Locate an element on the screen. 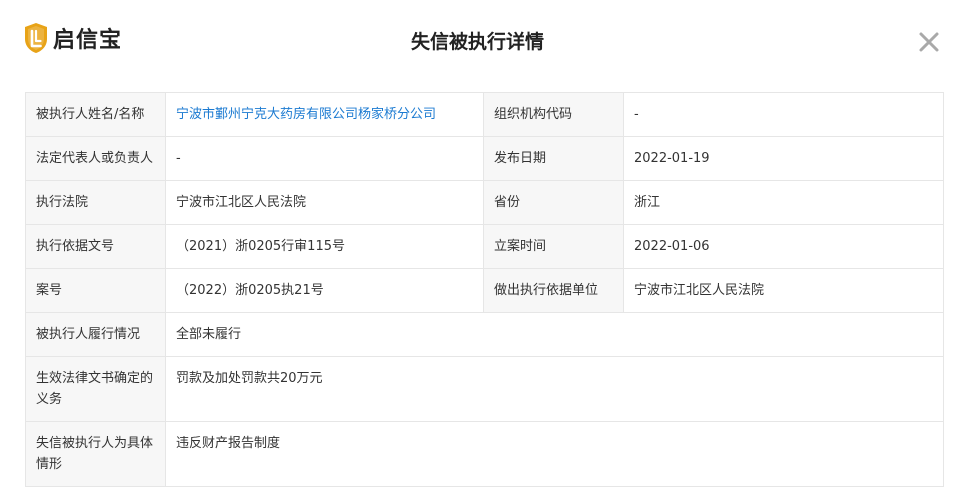 This screenshot has width=955, height=503. table-row: 执行依据文号 （2021）浙0205行审115号 立案时间 2022-01-06 is located at coordinates (484, 246).